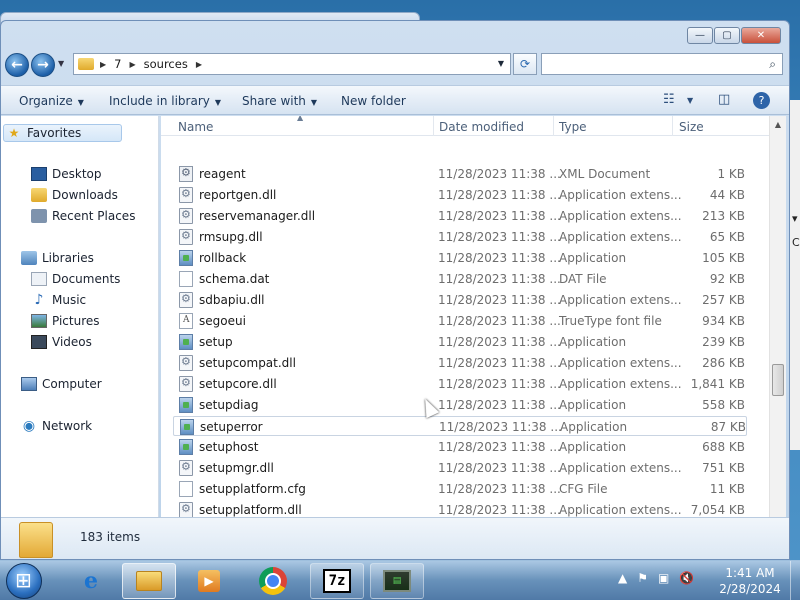  What do you see at coordinates (593, 447) in the screenshot?
I see `file-type: Application` at bounding box center [593, 447].